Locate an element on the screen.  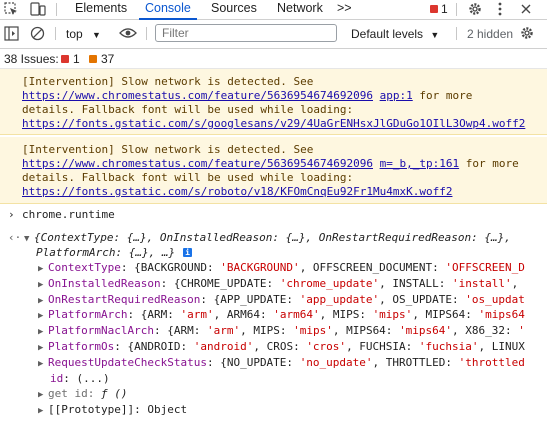
log-levels-dropdown: Default levels ▼ is located at coordinates (395, 34).